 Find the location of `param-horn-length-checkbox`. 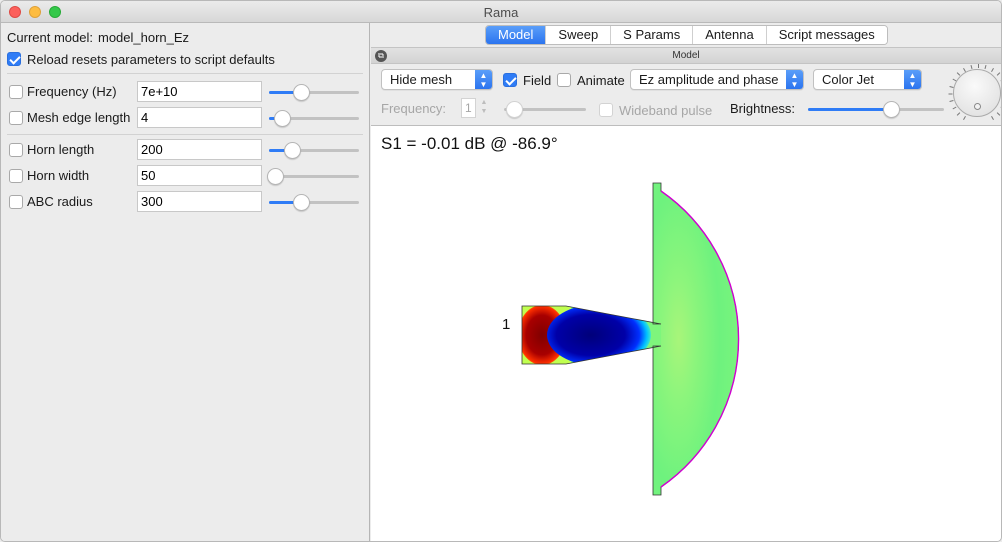

param-horn-length-checkbox is located at coordinates (16, 150).